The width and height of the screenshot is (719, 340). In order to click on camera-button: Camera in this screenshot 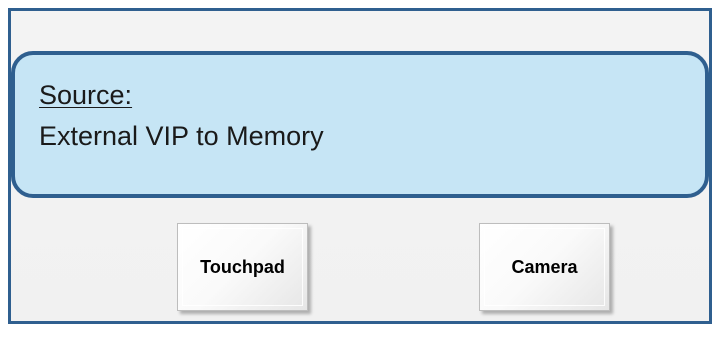, I will do `click(544, 267)`.